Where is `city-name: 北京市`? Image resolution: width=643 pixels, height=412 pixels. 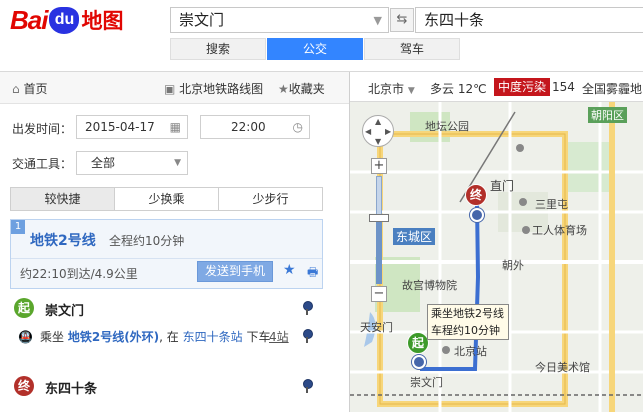
city-name: 北京市 is located at coordinates (386, 89).